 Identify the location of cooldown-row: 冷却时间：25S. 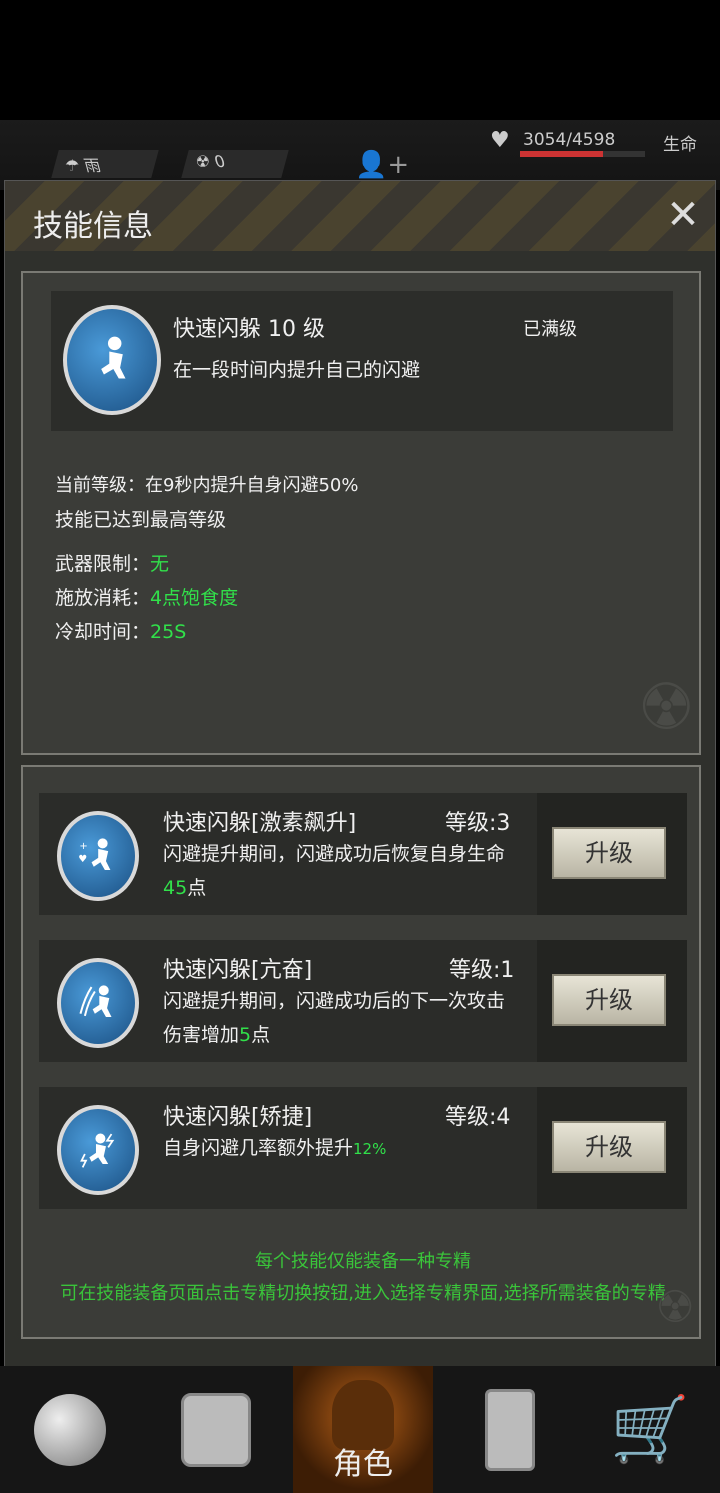
(120, 630).